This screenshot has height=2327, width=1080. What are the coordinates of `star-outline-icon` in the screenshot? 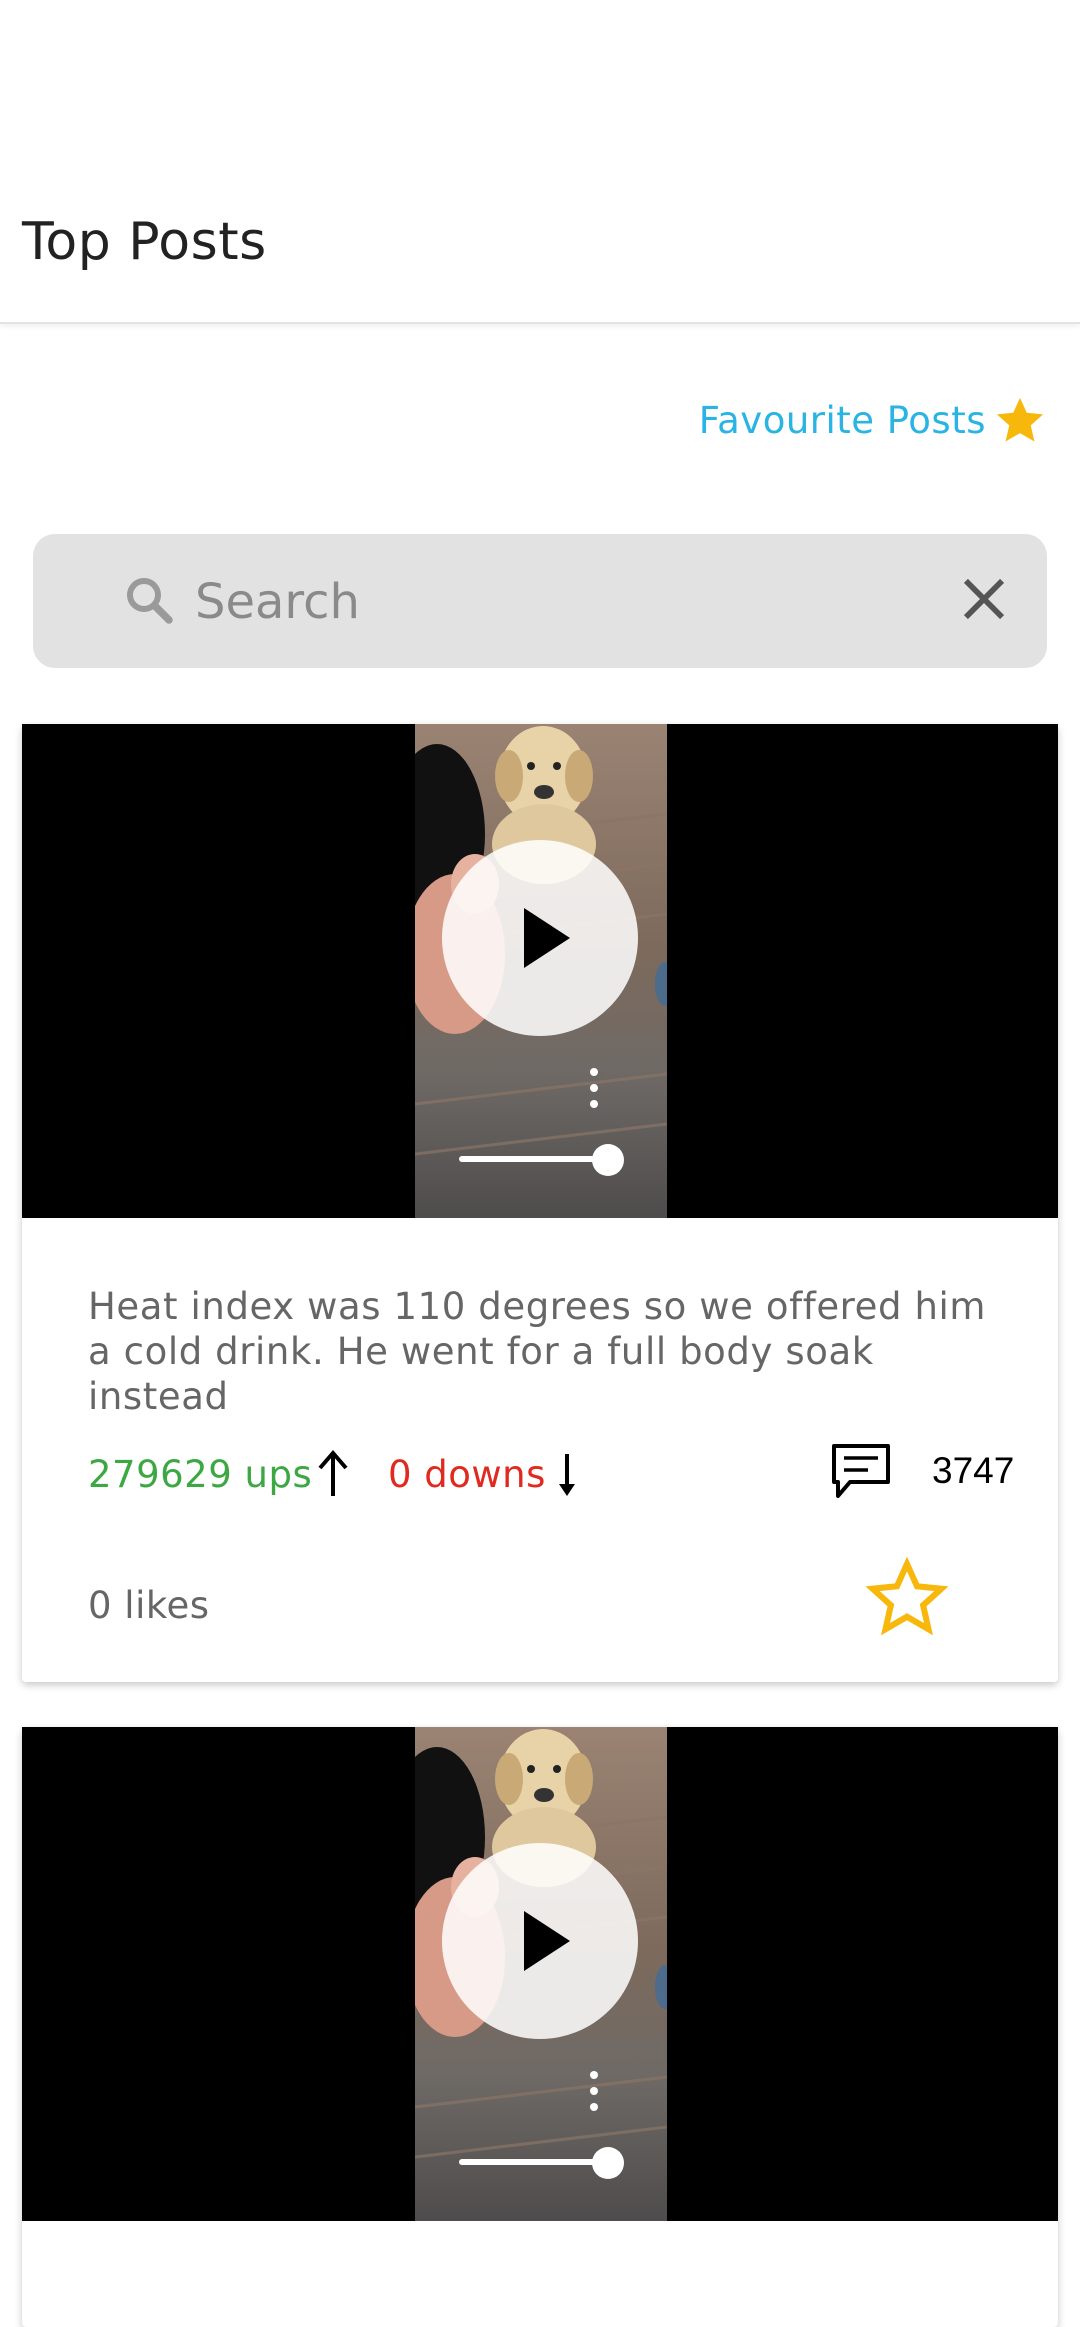 It's located at (907, 1597).